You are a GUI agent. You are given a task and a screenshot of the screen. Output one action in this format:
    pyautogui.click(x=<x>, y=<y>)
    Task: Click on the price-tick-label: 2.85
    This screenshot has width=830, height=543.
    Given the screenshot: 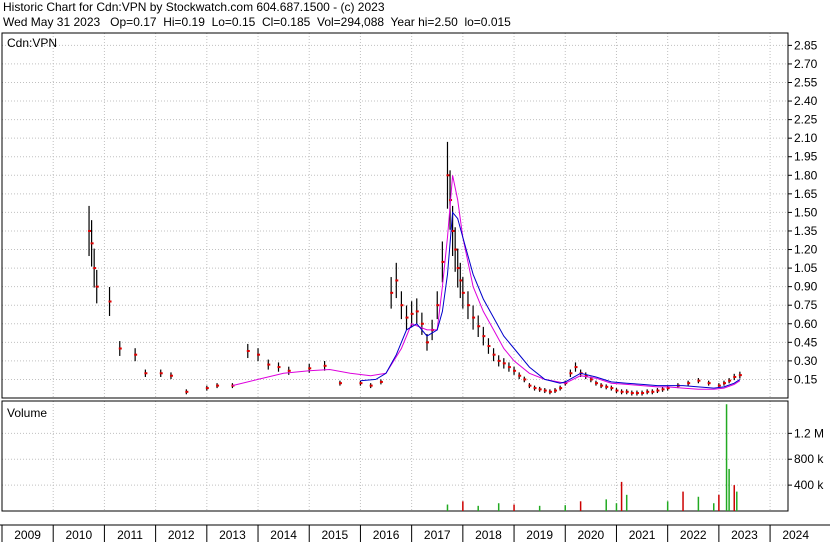 What is the action you would take?
    pyautogui.click(x=806, y=45)
    